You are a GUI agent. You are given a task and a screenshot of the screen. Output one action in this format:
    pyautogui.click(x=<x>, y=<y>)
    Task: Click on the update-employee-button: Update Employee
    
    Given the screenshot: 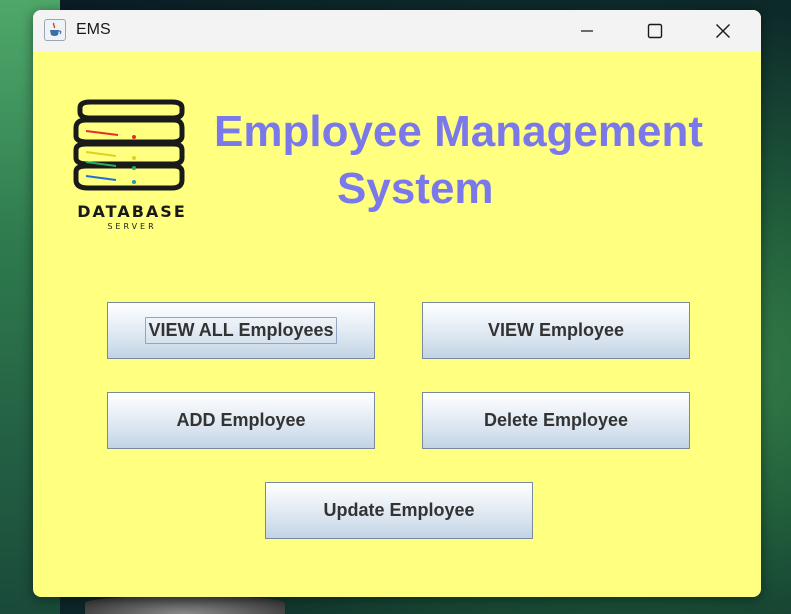 What is the action you would take?
    pyautogui.click(x=399, y=510)
    